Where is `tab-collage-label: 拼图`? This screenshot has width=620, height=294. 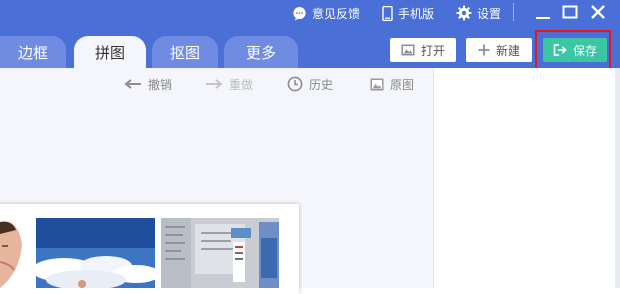
tab-collage-label: 拼图 is located at coordinates (109, 52).